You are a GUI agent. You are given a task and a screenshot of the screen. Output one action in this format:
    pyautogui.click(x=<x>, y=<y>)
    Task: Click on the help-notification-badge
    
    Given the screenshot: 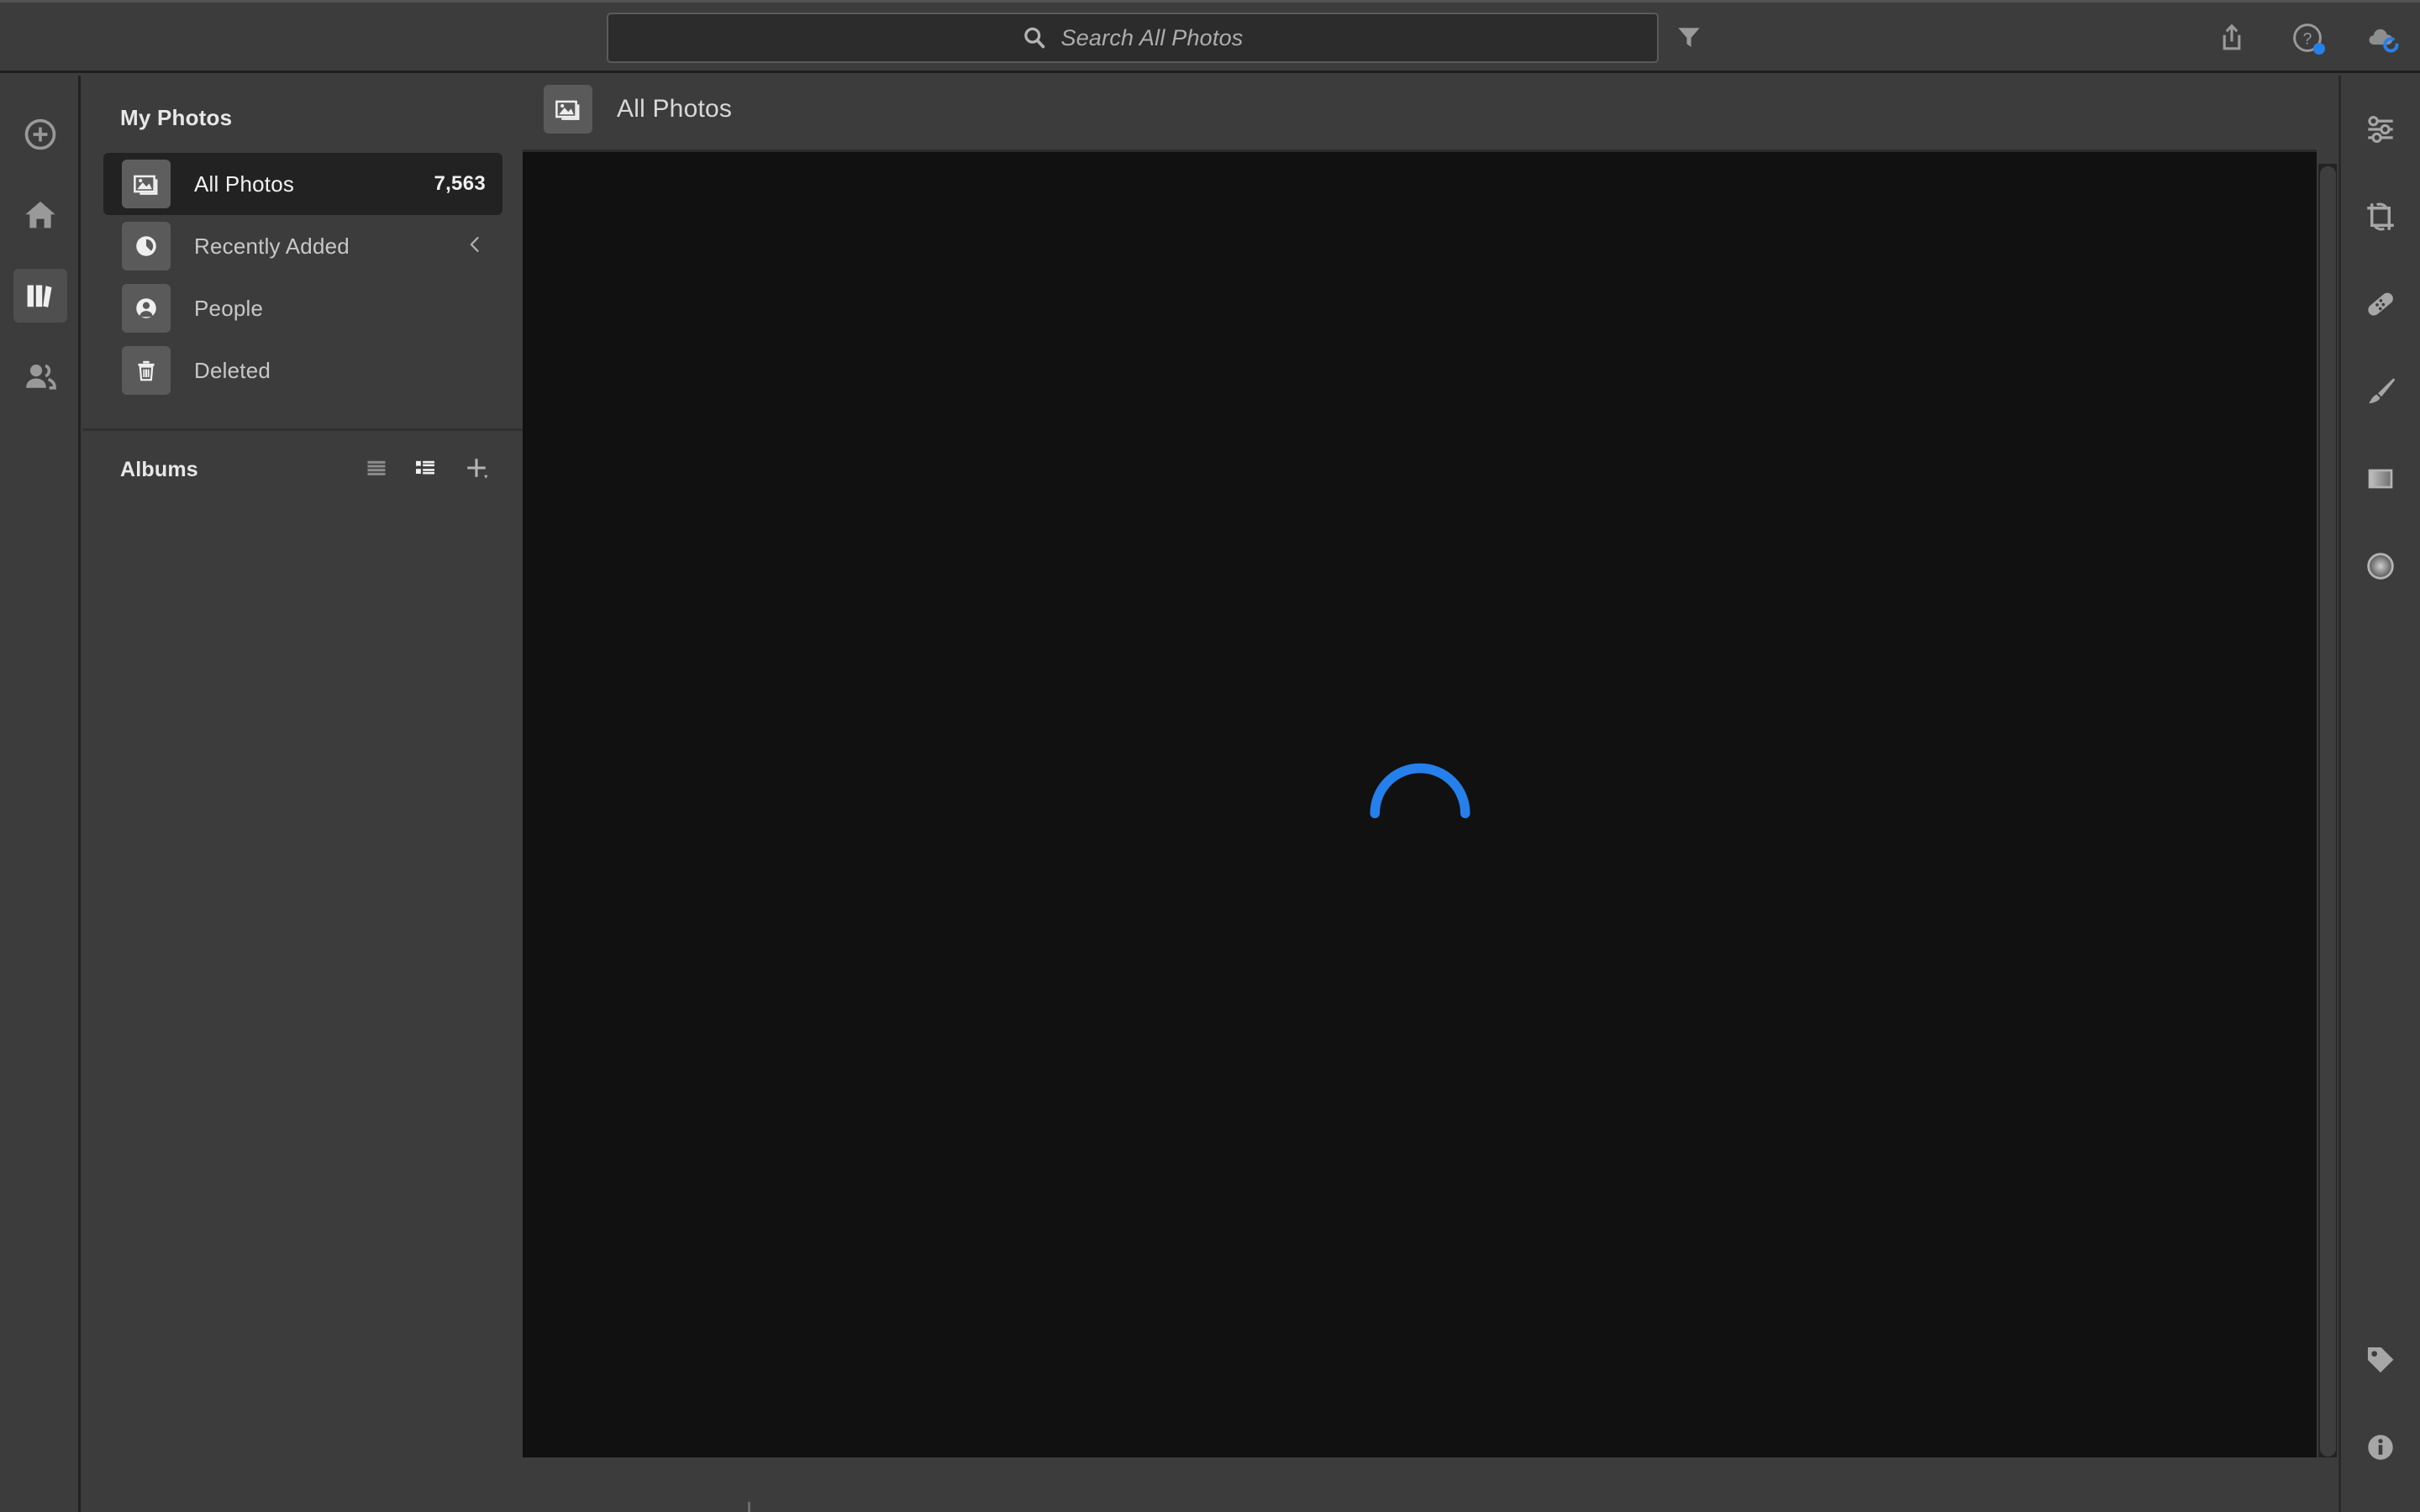 What is the action you would take?
    pyautogui.click(x=2319, y=49)
    